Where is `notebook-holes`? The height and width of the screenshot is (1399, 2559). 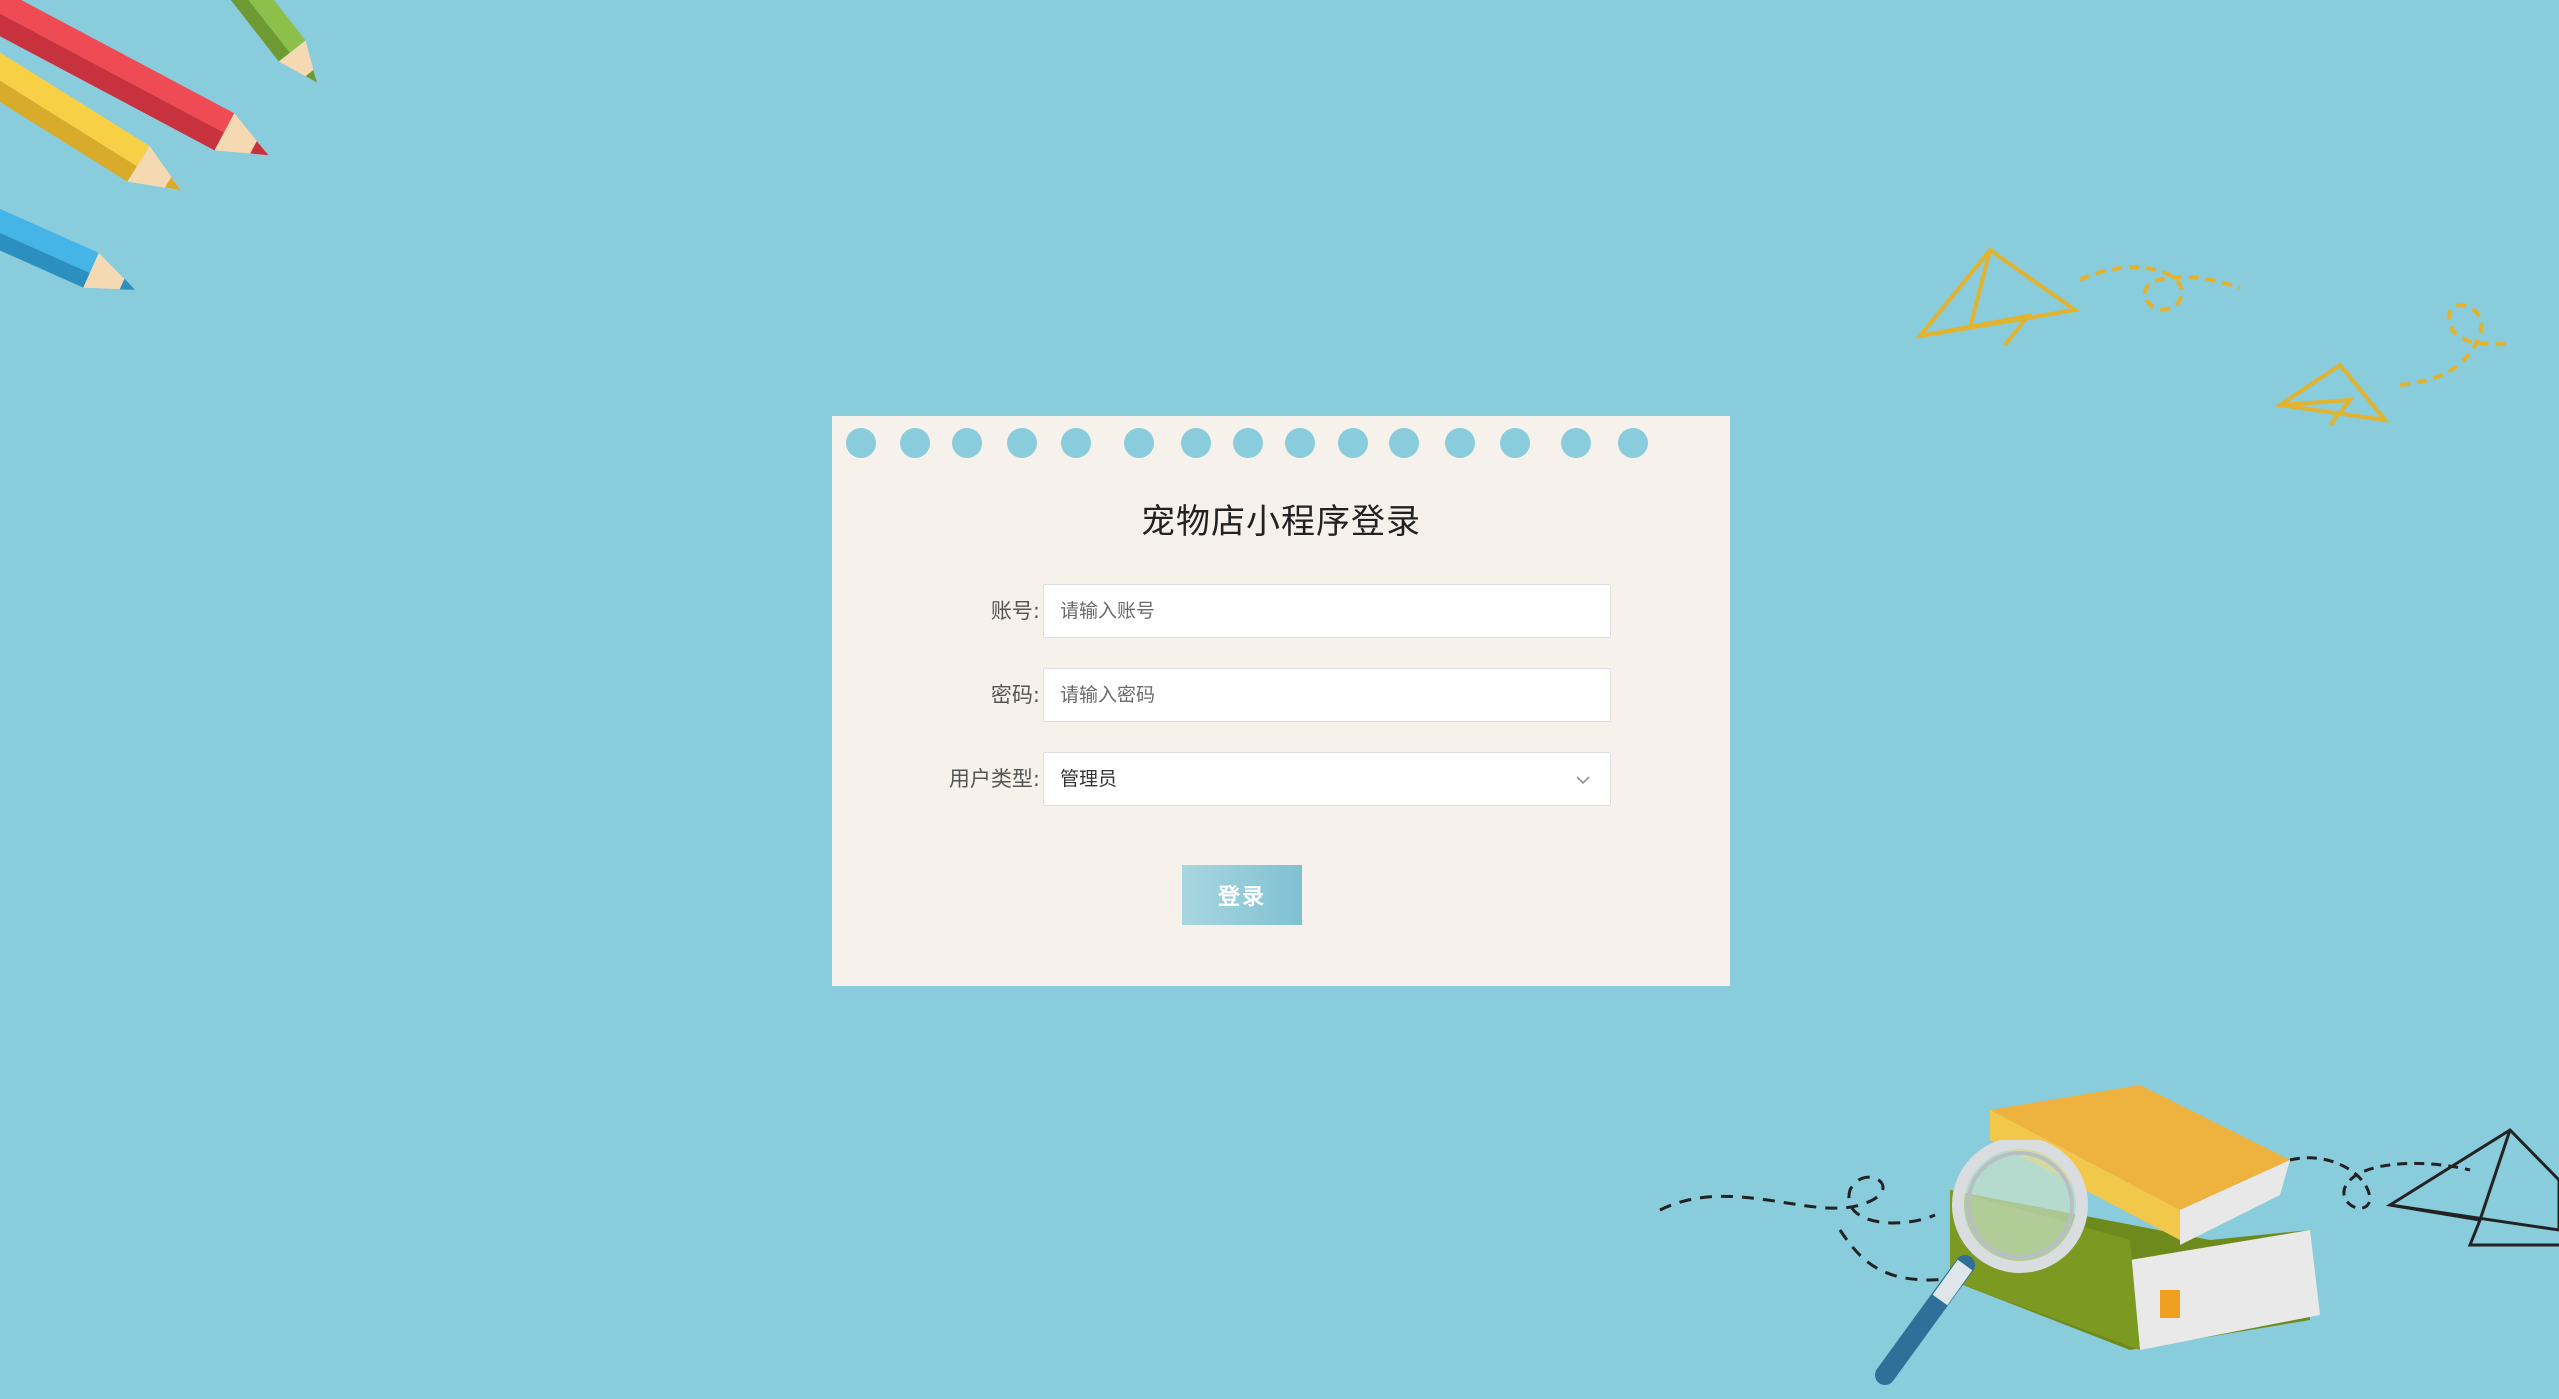 notebook-holes is located at coordinates (1247, 443).